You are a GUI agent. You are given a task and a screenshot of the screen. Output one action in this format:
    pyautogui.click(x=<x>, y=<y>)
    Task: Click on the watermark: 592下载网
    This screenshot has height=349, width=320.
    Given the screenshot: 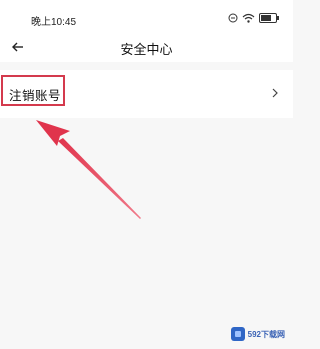 What is the action you would take?
    pyautogui.click(x=257, y=334)
    